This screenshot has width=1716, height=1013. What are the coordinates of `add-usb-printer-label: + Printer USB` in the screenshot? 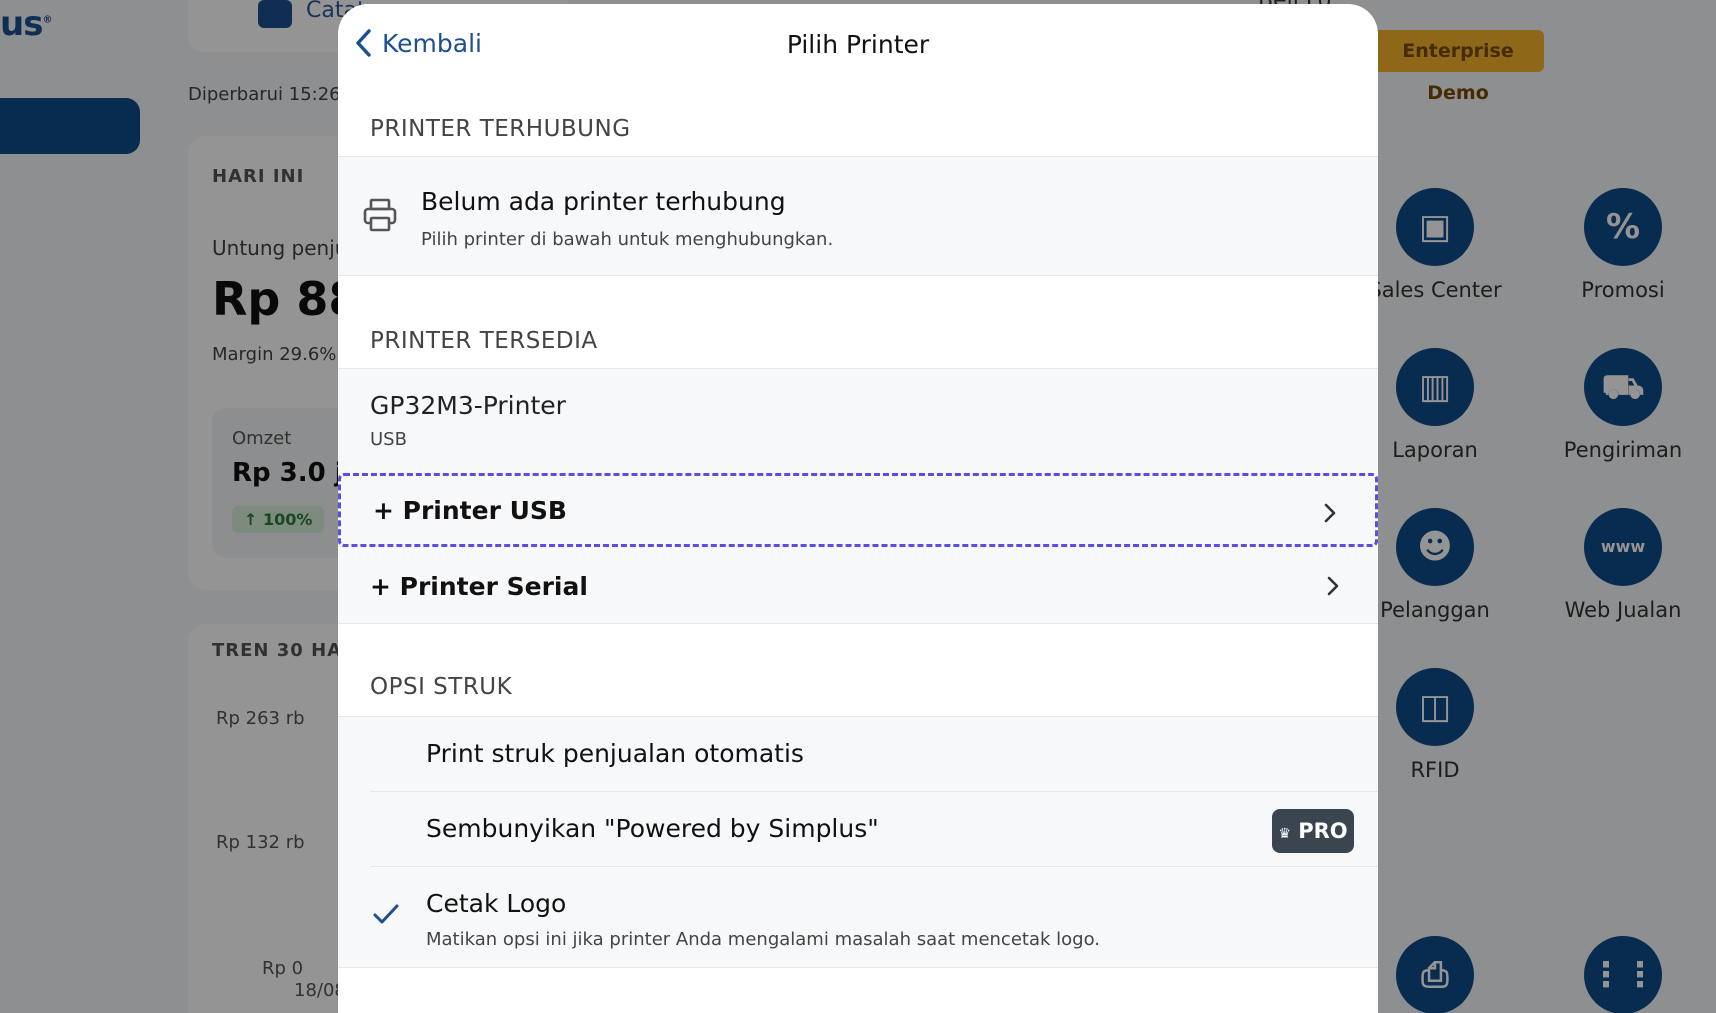 It's located at (470, 510).